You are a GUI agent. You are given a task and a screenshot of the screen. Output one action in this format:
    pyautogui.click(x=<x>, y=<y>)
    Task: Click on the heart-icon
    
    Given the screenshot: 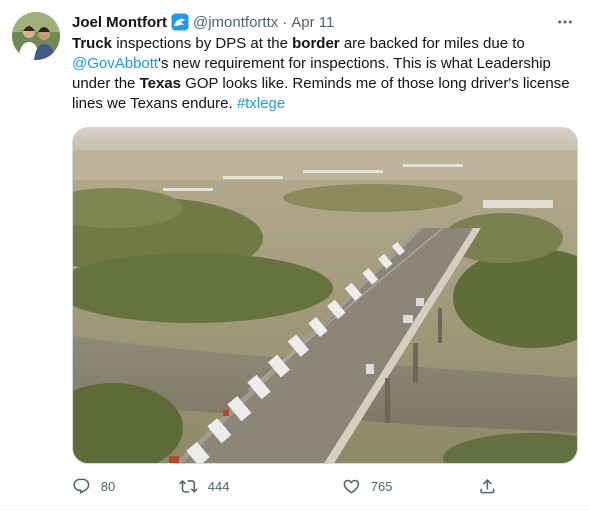 What is the action you would take?
    pyautogui.click(x=351, y=486)
    